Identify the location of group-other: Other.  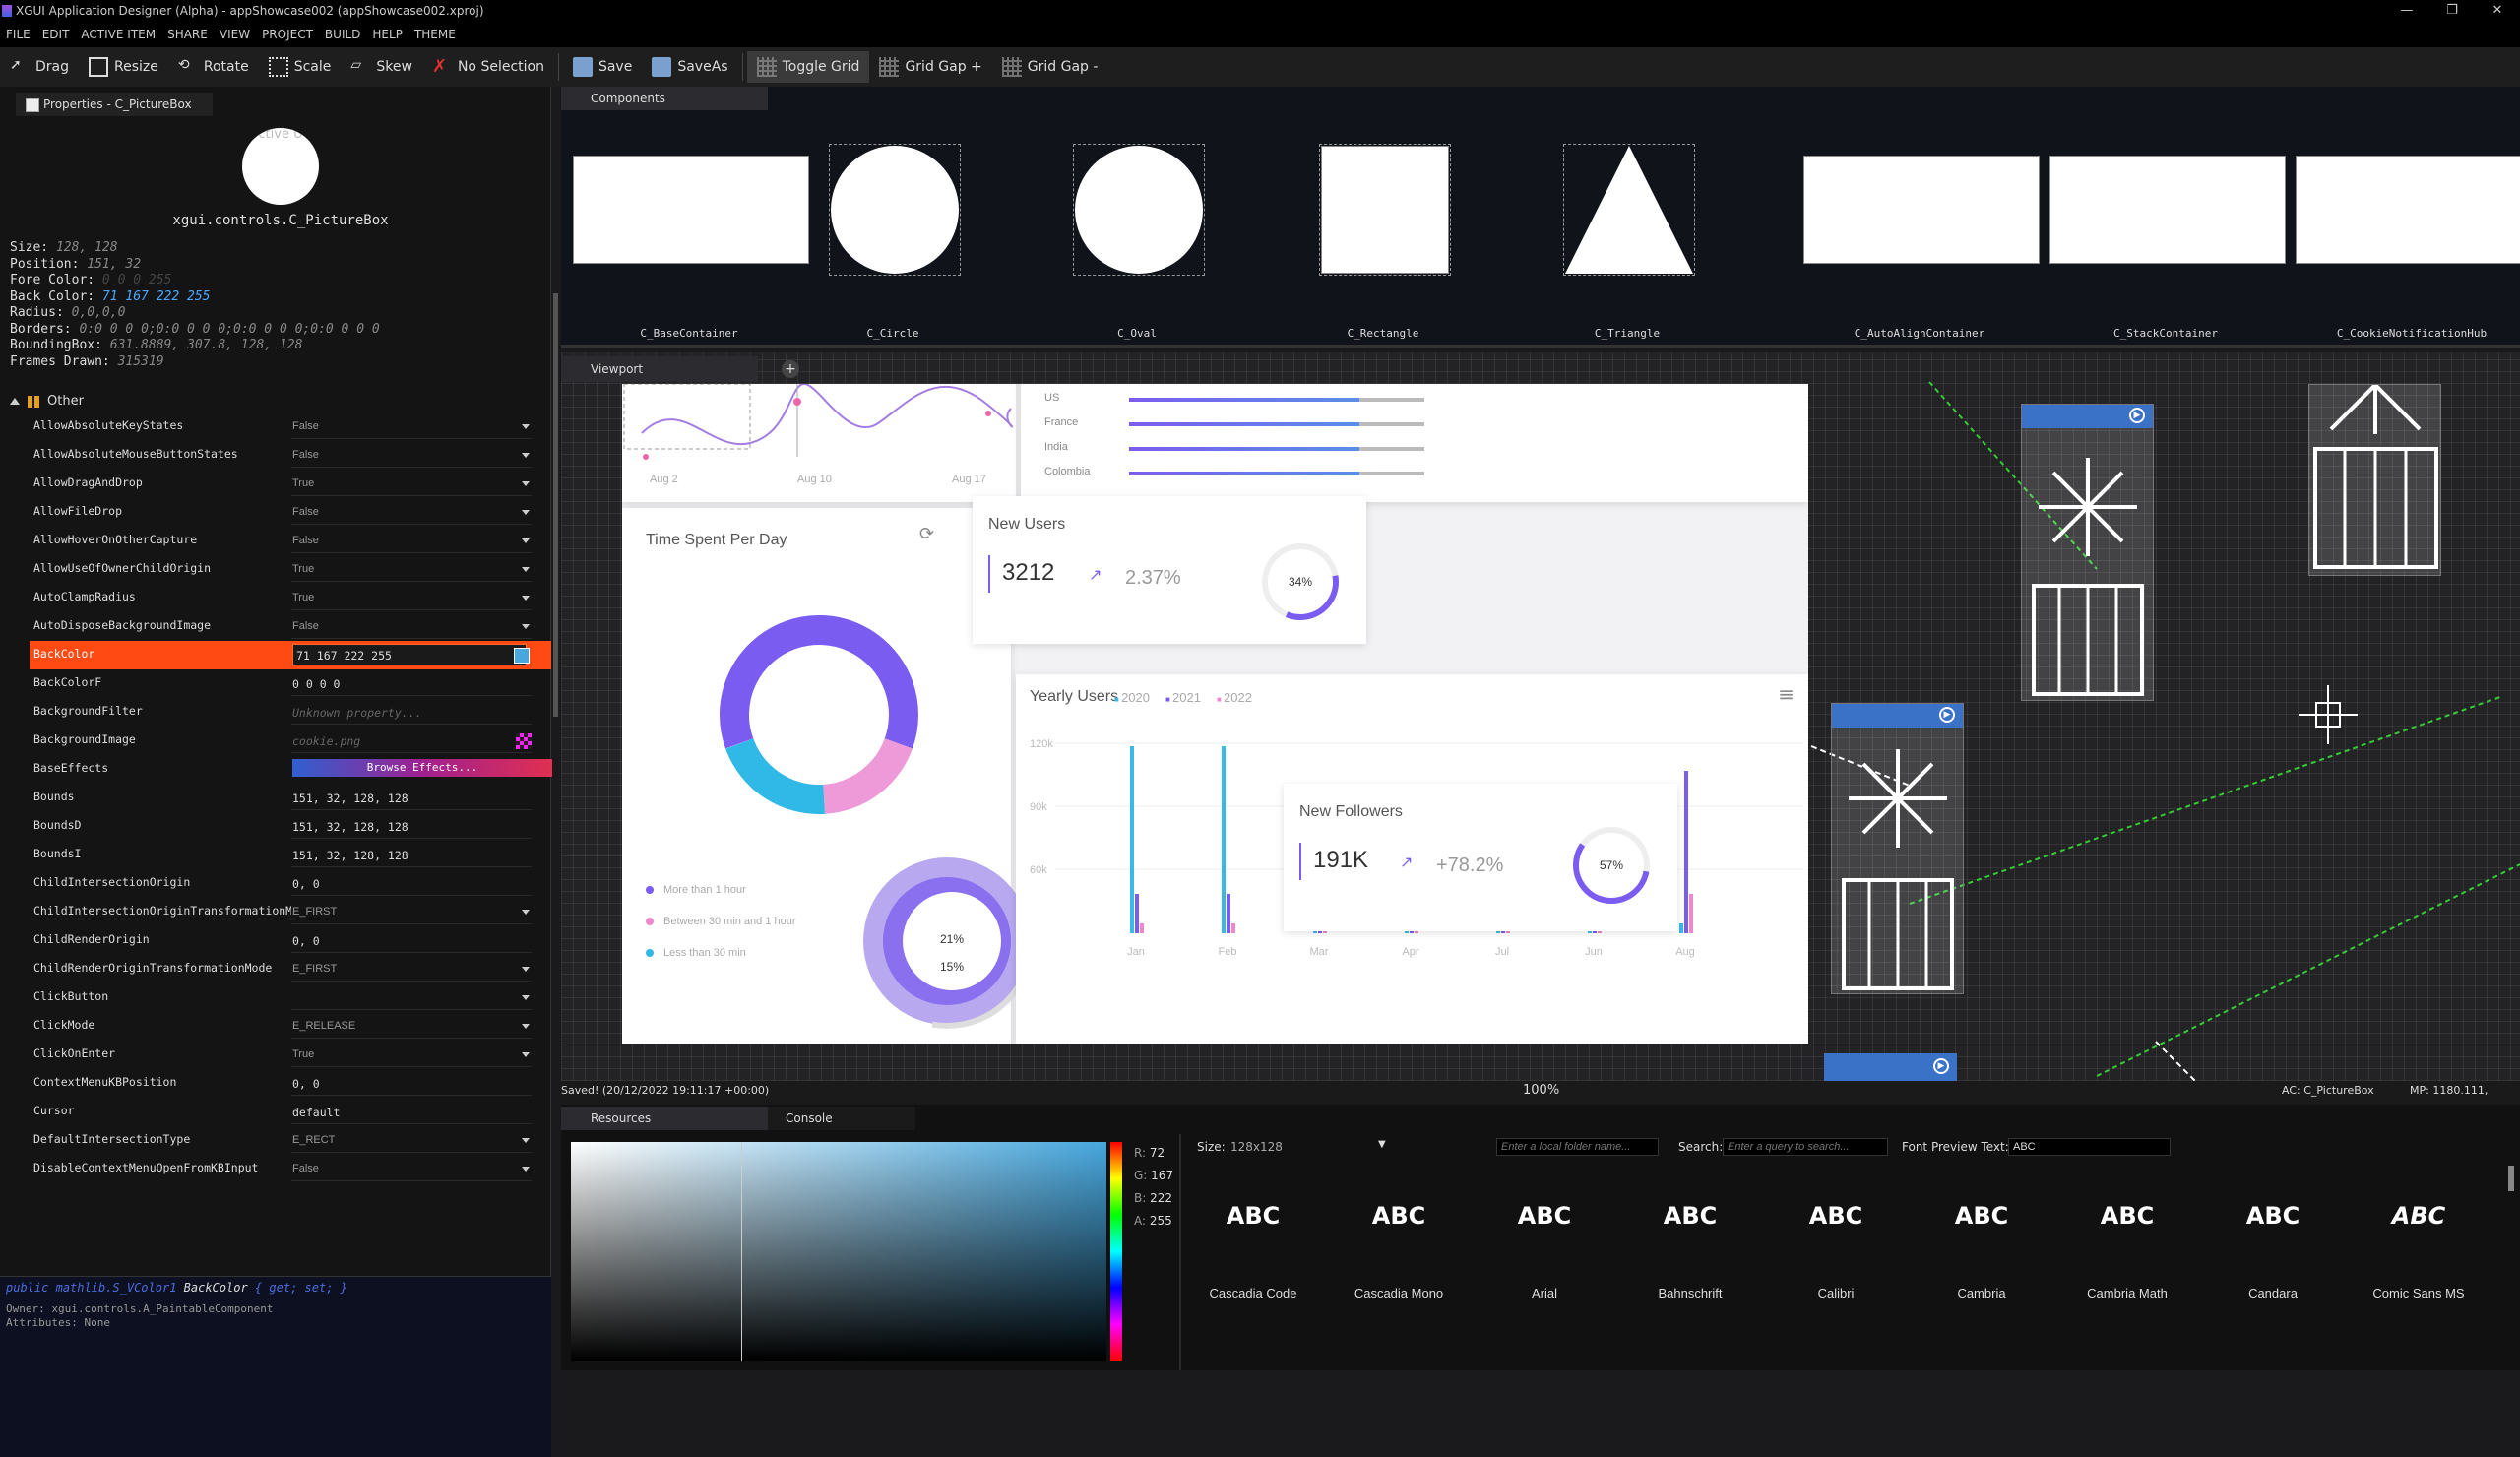
(47, 401).